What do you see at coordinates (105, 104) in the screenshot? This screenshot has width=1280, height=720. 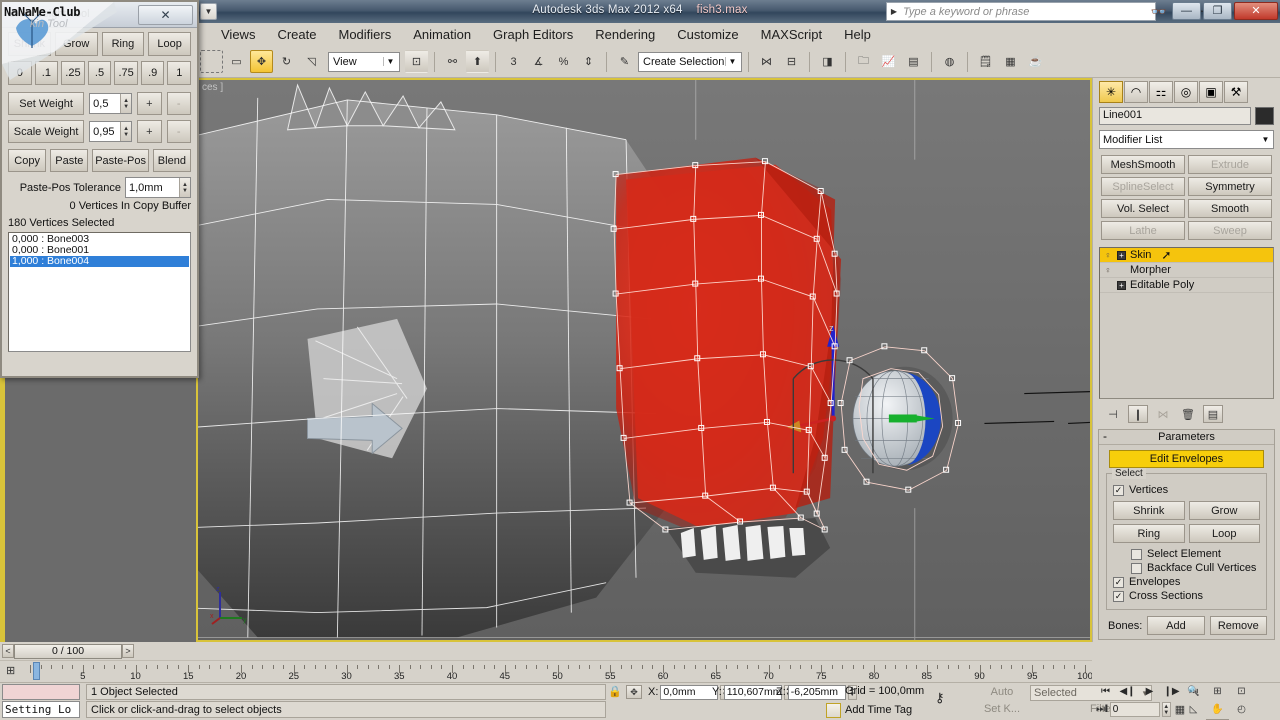 I see `set-weight-value: 0,5` at bounding box center [105, 104].